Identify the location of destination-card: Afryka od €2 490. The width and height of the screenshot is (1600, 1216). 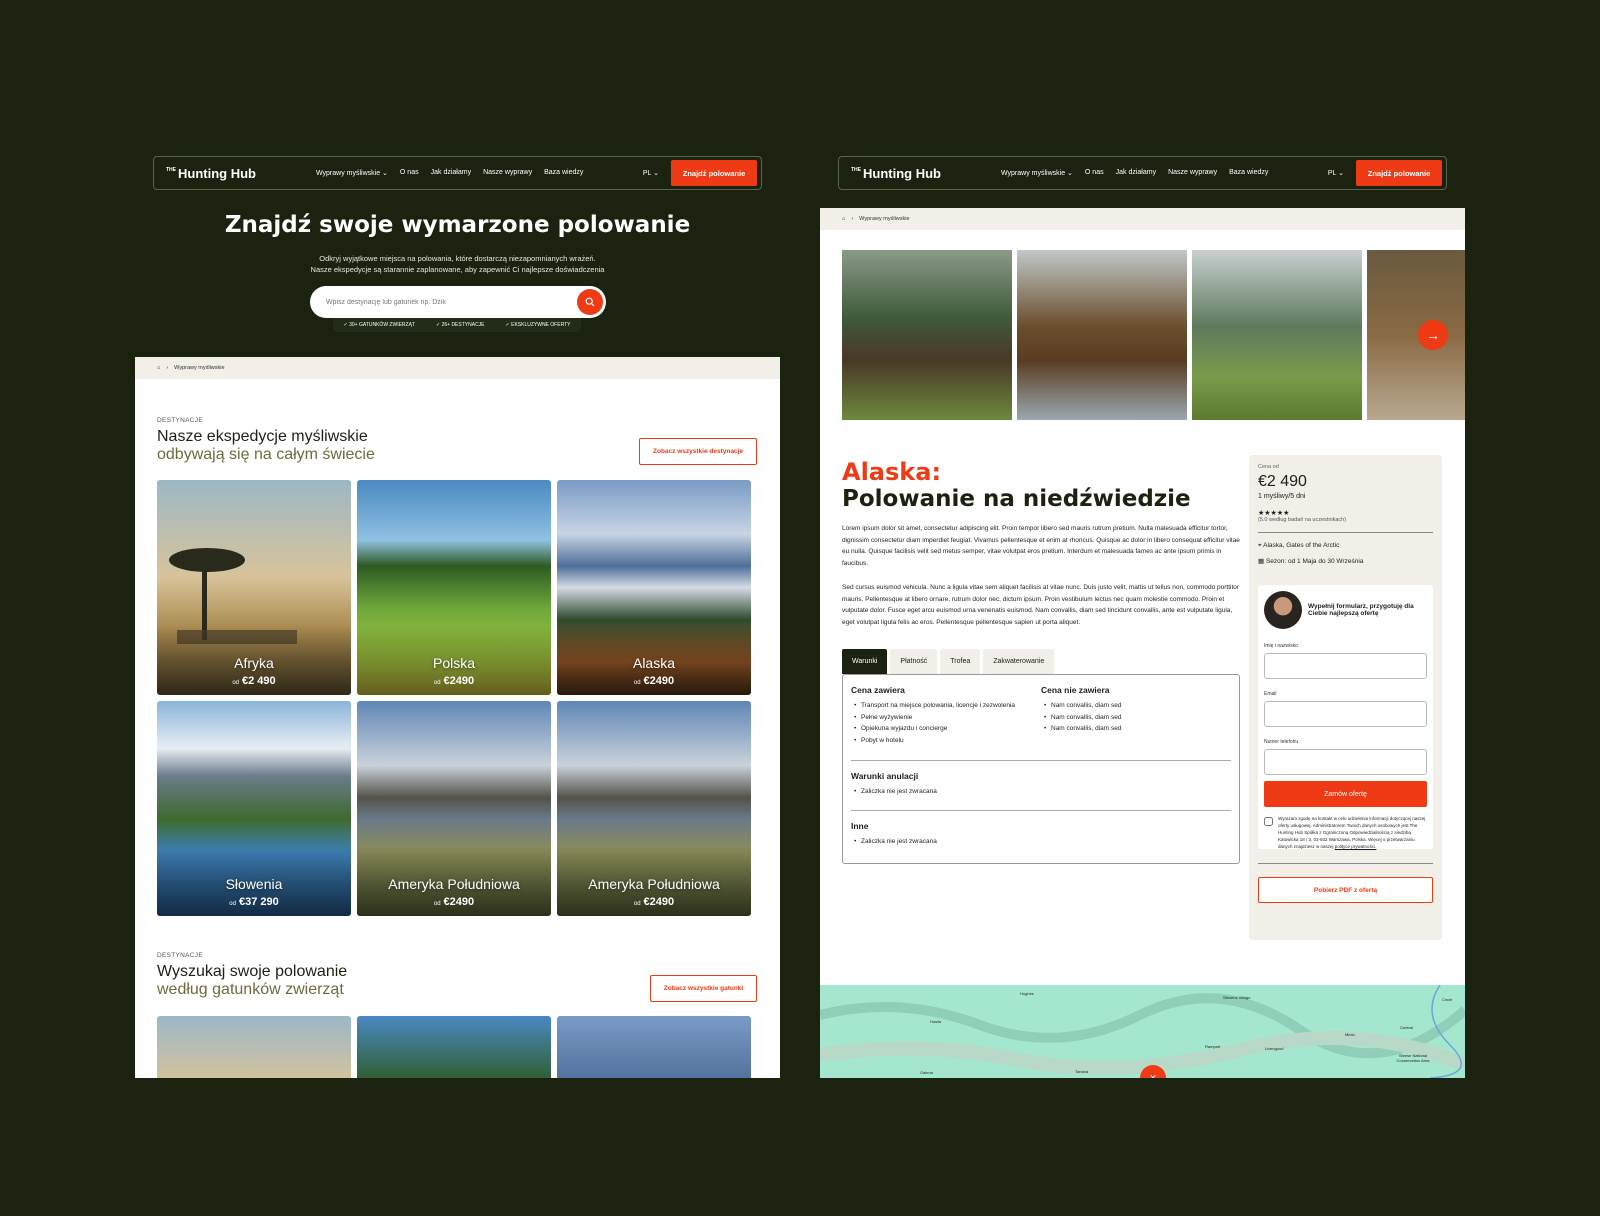
(254, 587).